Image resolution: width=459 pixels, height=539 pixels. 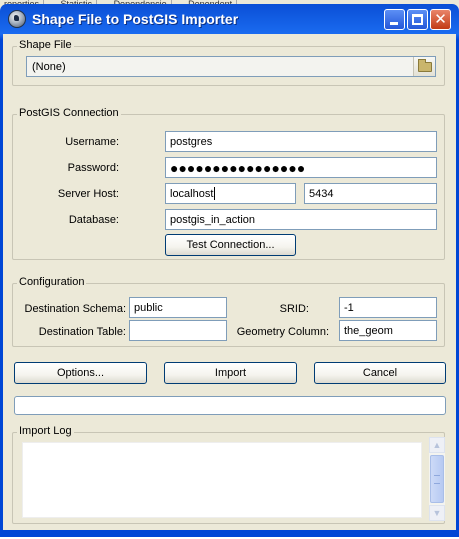 What do you see at coordinates (93, 168) in the screenshot?
I see `password-label: Password:` at bounding box center [93, 168].